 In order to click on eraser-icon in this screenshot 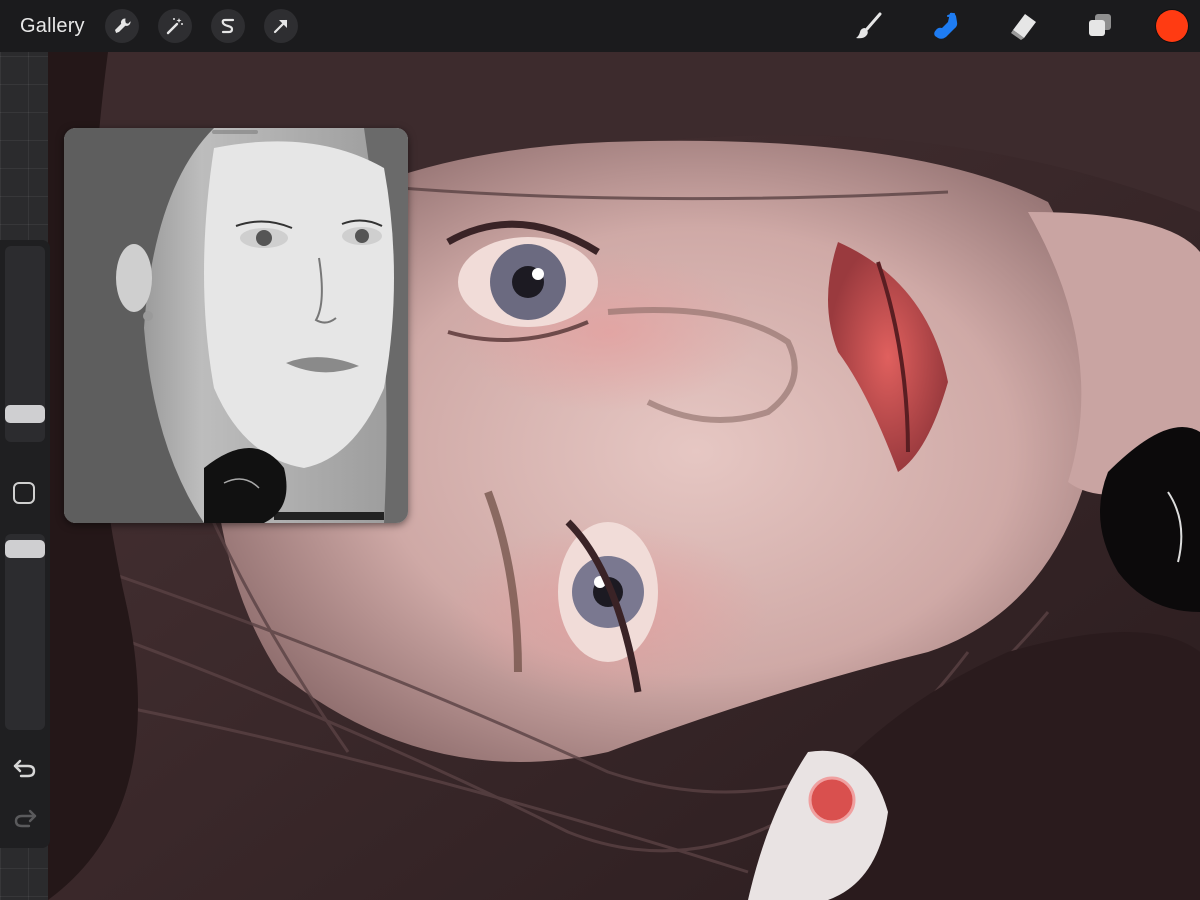, I will do `click(1023, 27)`.